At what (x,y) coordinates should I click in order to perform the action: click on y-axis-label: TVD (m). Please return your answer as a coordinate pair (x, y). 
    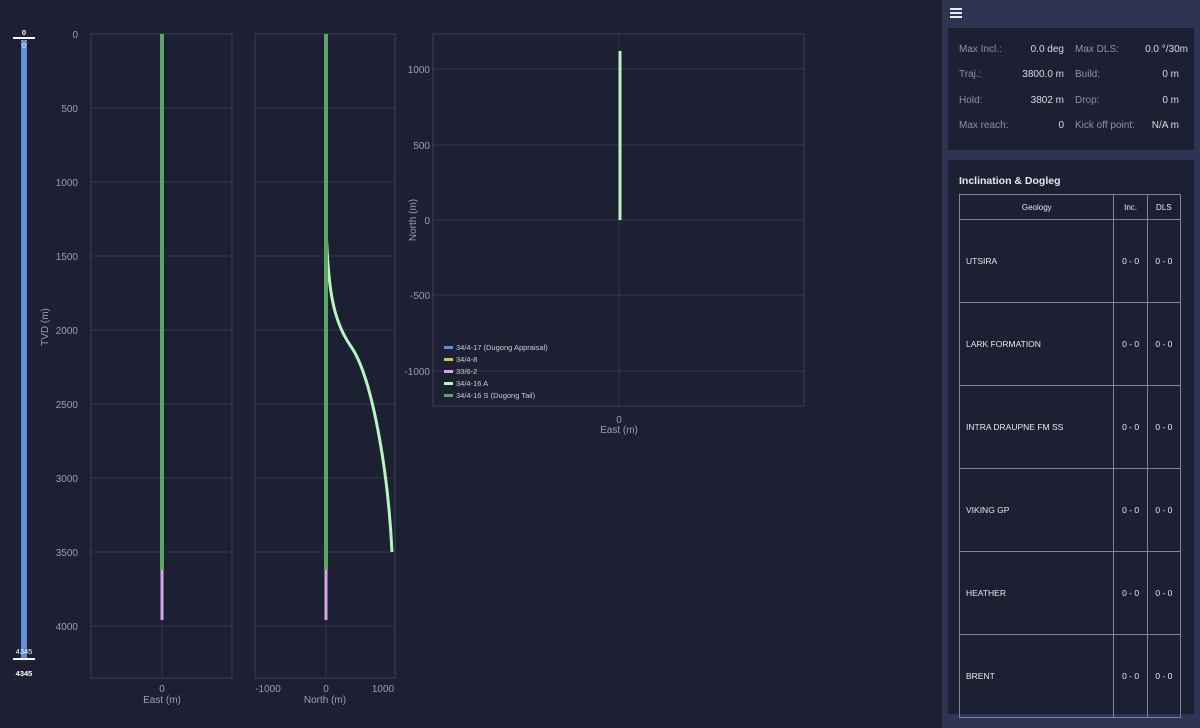
    Looking at the image, I should click on (45, 327).